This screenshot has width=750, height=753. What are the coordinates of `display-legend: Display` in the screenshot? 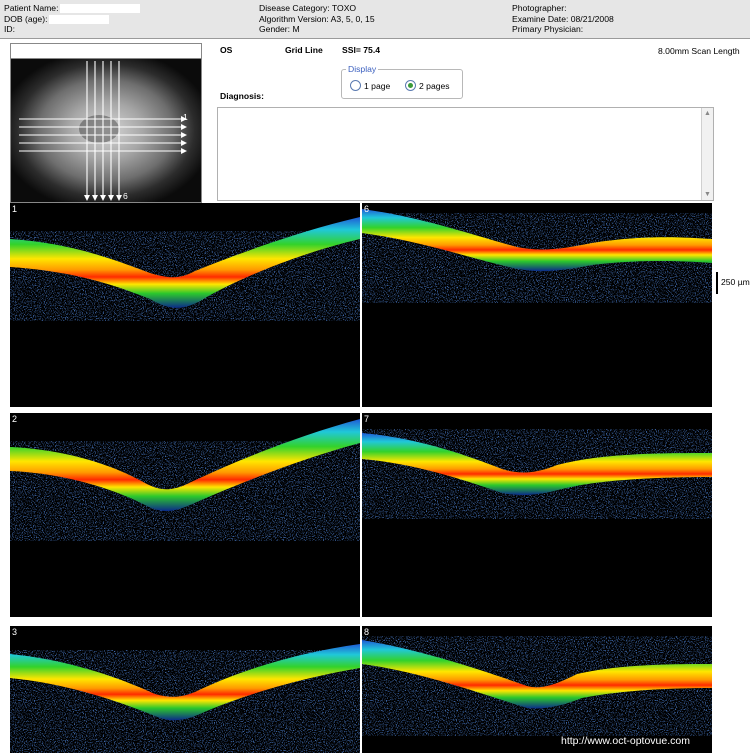 It's located at (362, 69).